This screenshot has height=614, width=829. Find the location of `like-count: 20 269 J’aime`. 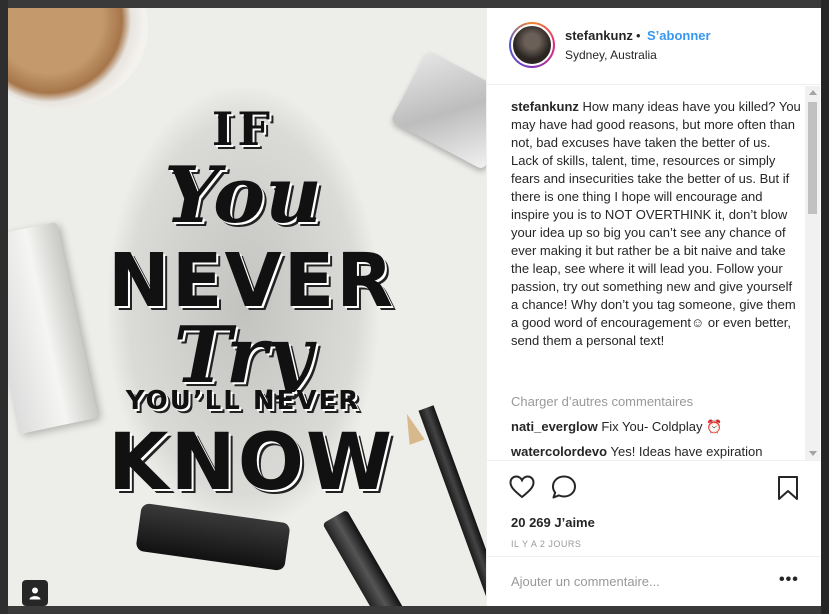

like-count: 20 269 J’aime is located at coordinates (553, 522).